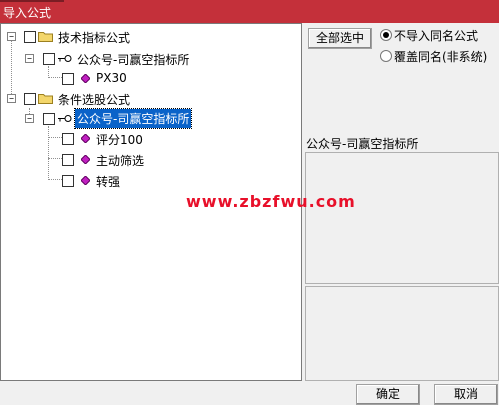 The image size is (499, 405). Describe the element at coordinates (440, 56) in the screenshot. I see `radio-label: 覆盖同名(非系统)` at that location.